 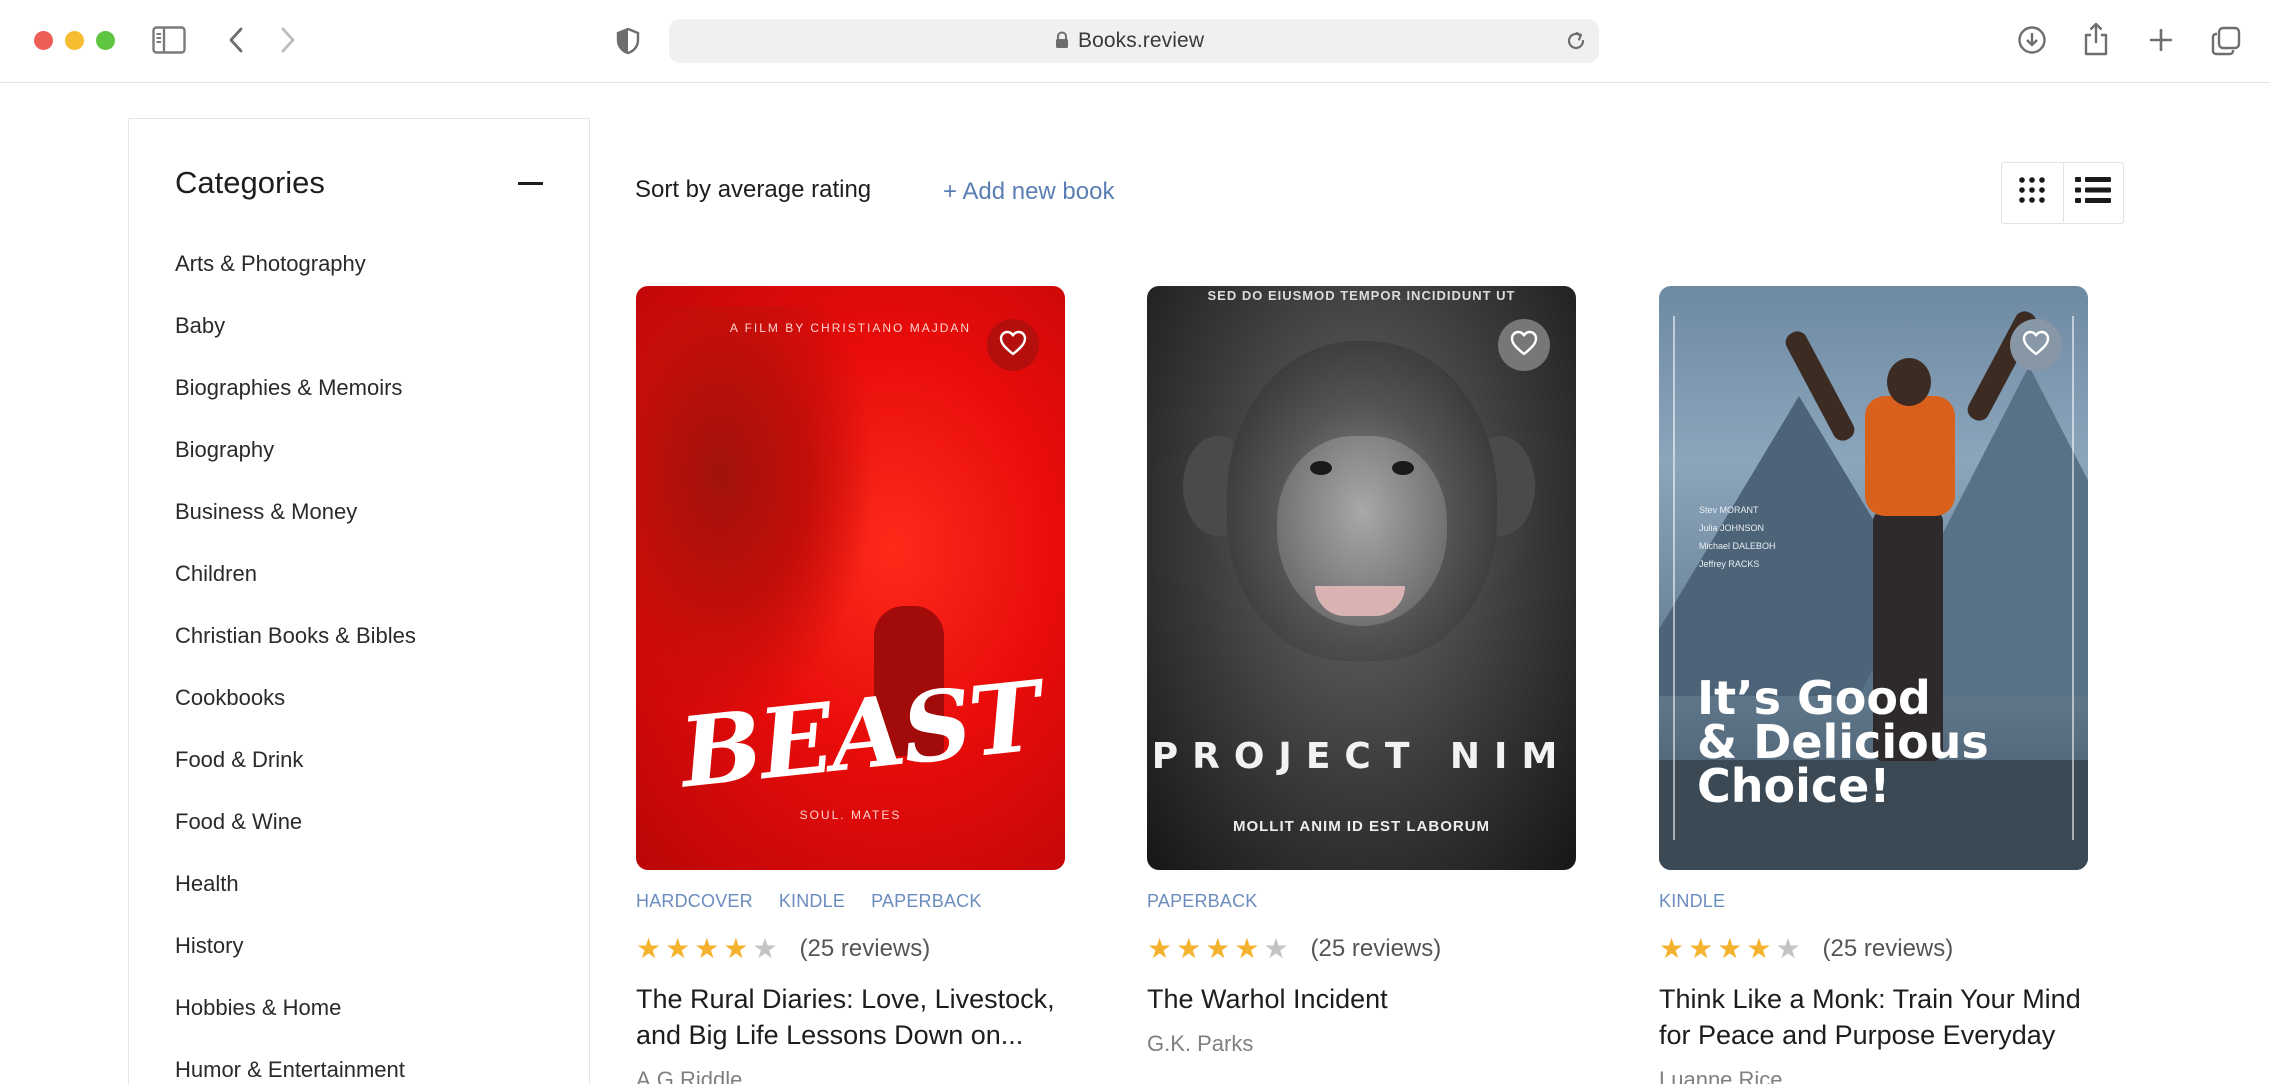 What do you see at coordinates (295, 717) in the screenshot?
I see `category-item: Cookbooks` at bounding box center [295, 717].